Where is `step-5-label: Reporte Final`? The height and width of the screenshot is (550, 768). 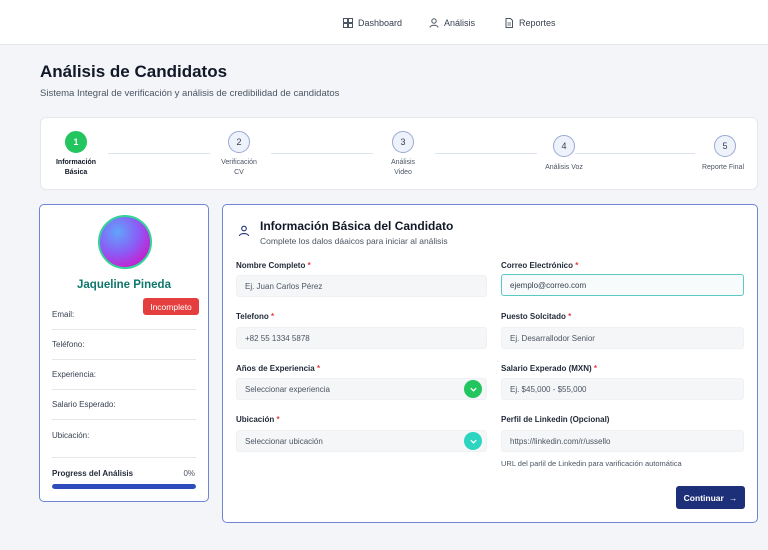 step-5-label: Reporte Final is located at coordinates (723, 167).